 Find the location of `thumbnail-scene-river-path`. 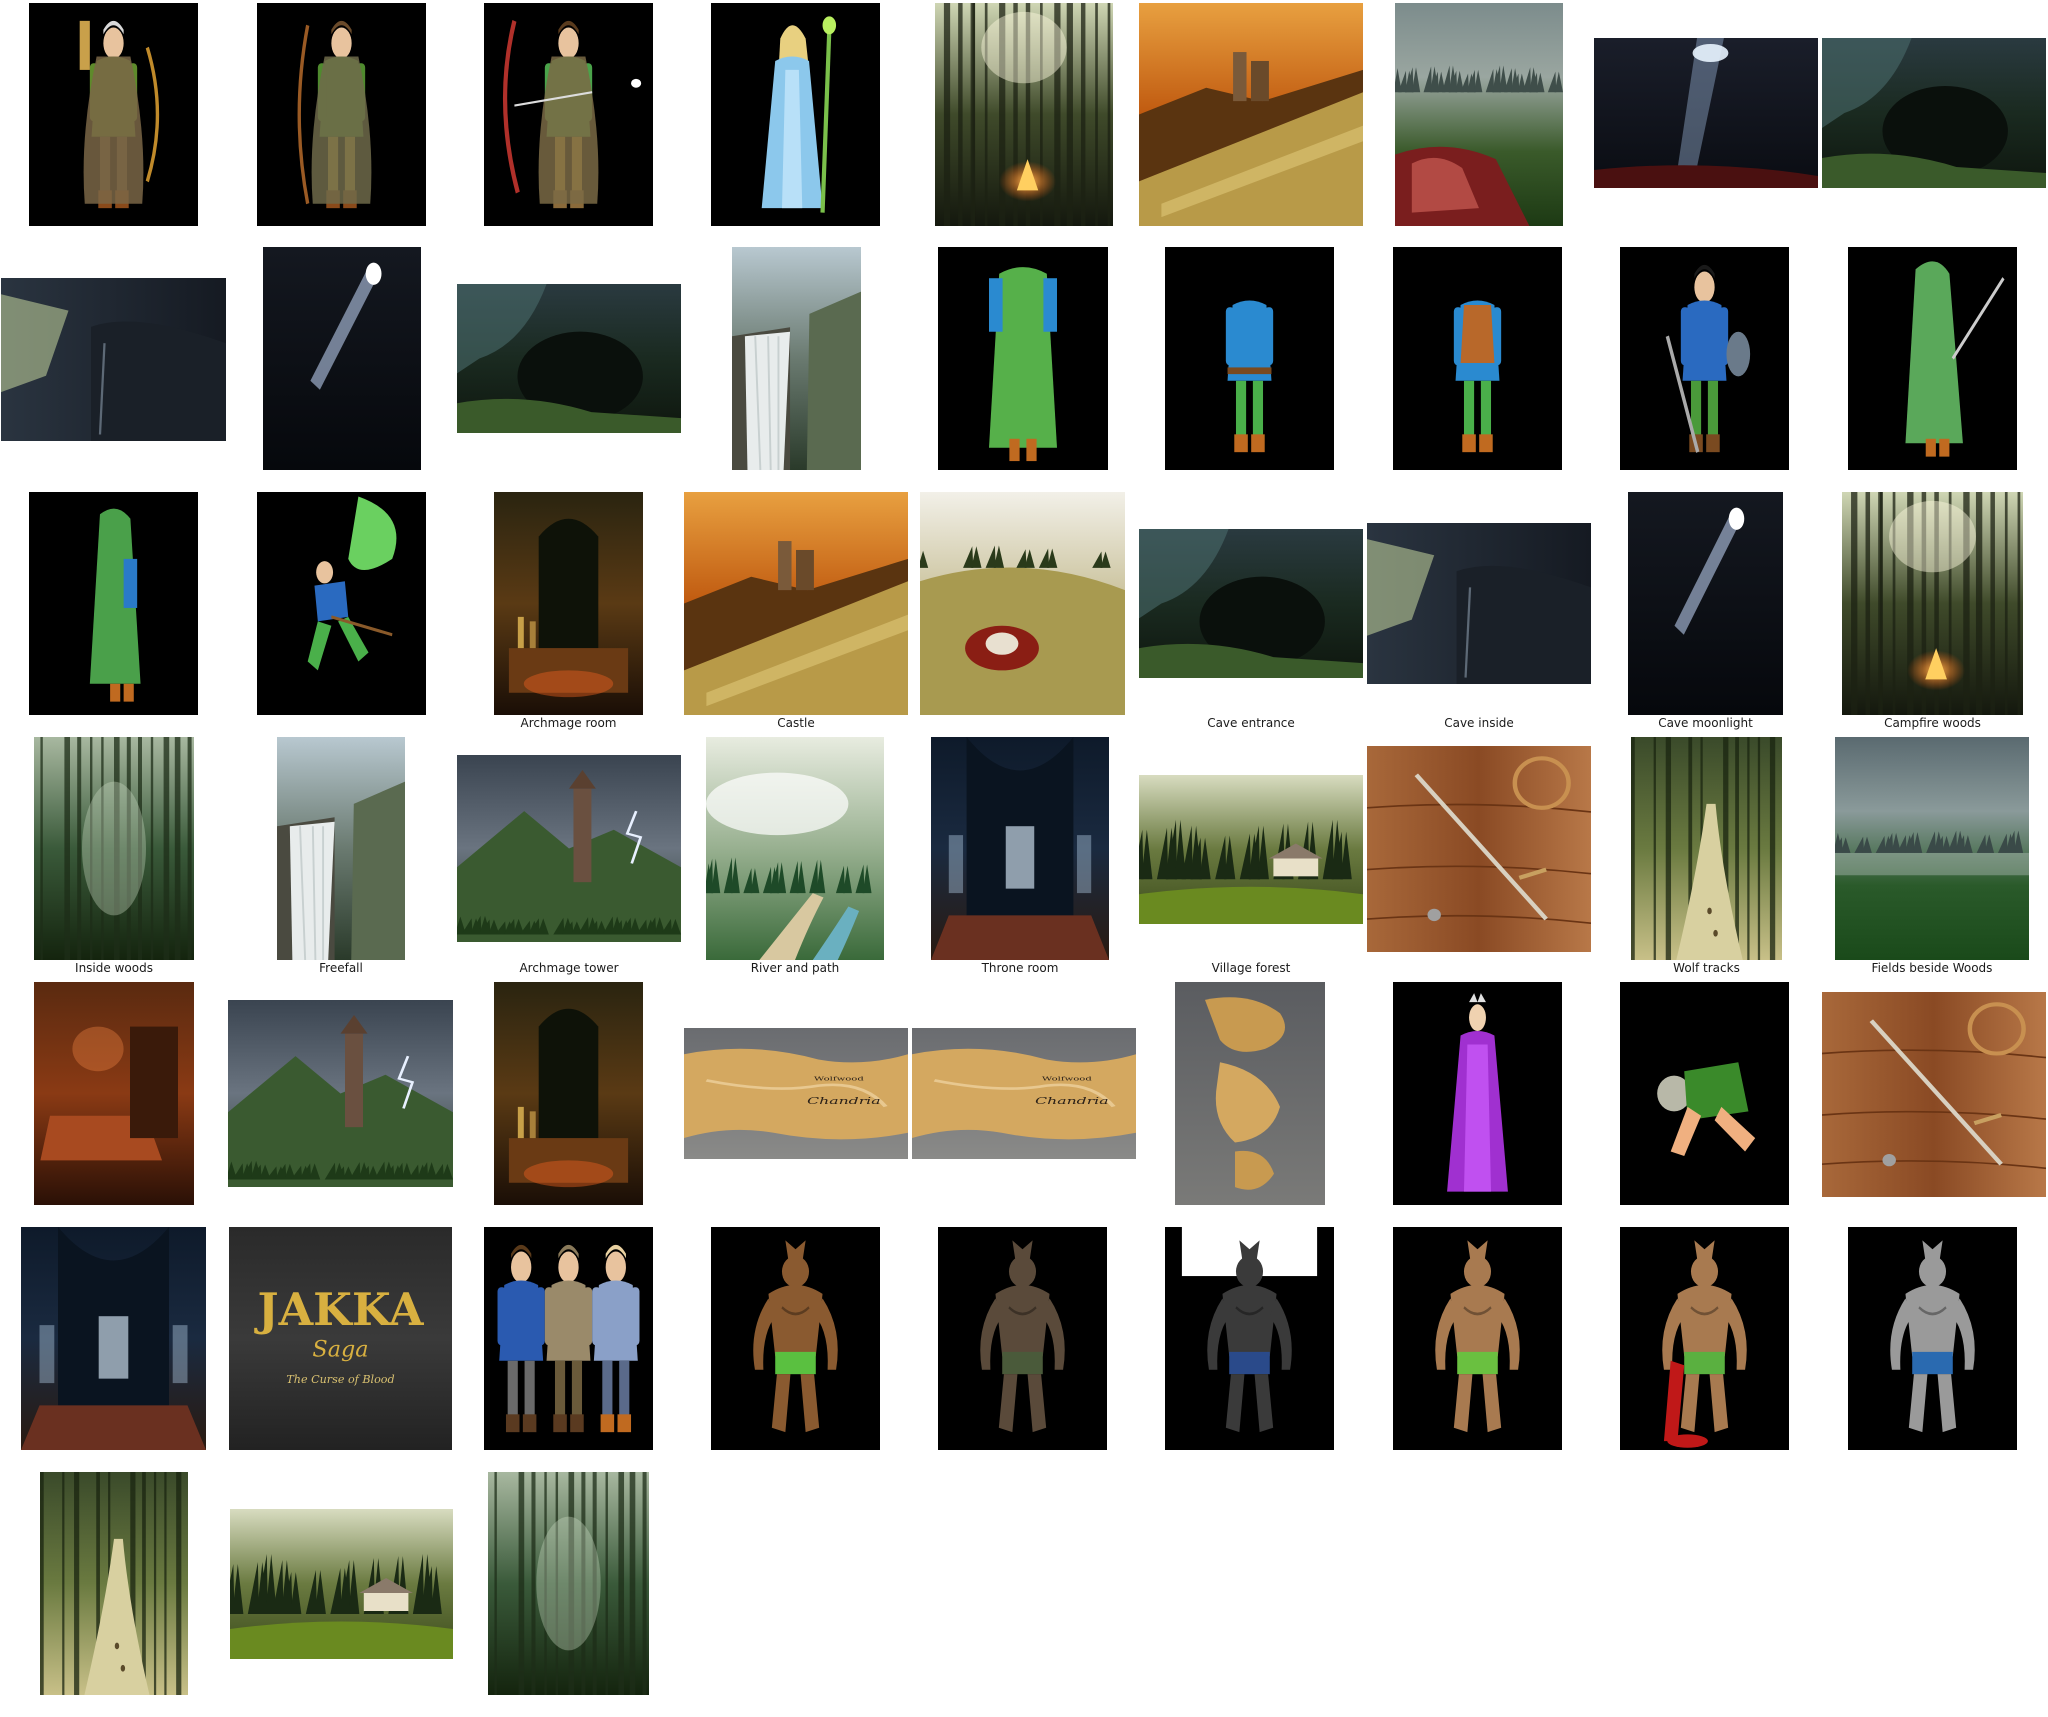

thumbnail-scene-river-path is located at coordinates (795, 848).